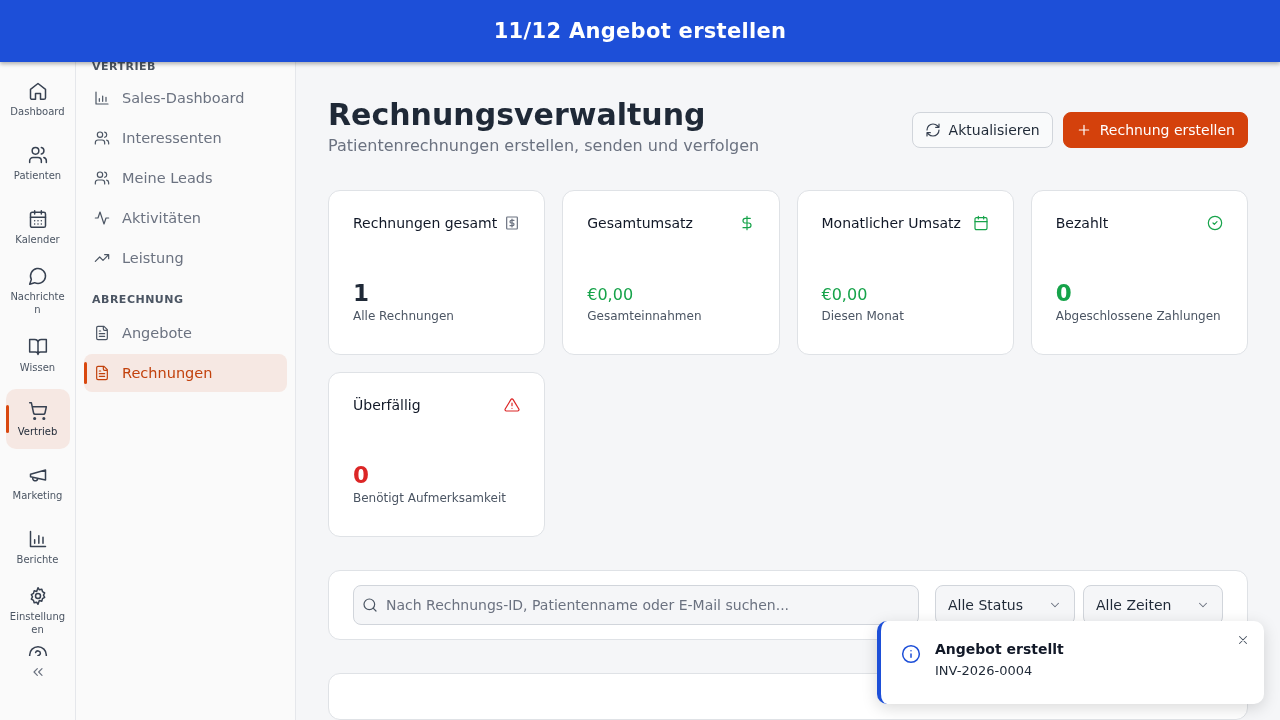 The height and width of the screenshot is (720, 1280). I want to click on rail-item: Berichte, so click(37, 547).